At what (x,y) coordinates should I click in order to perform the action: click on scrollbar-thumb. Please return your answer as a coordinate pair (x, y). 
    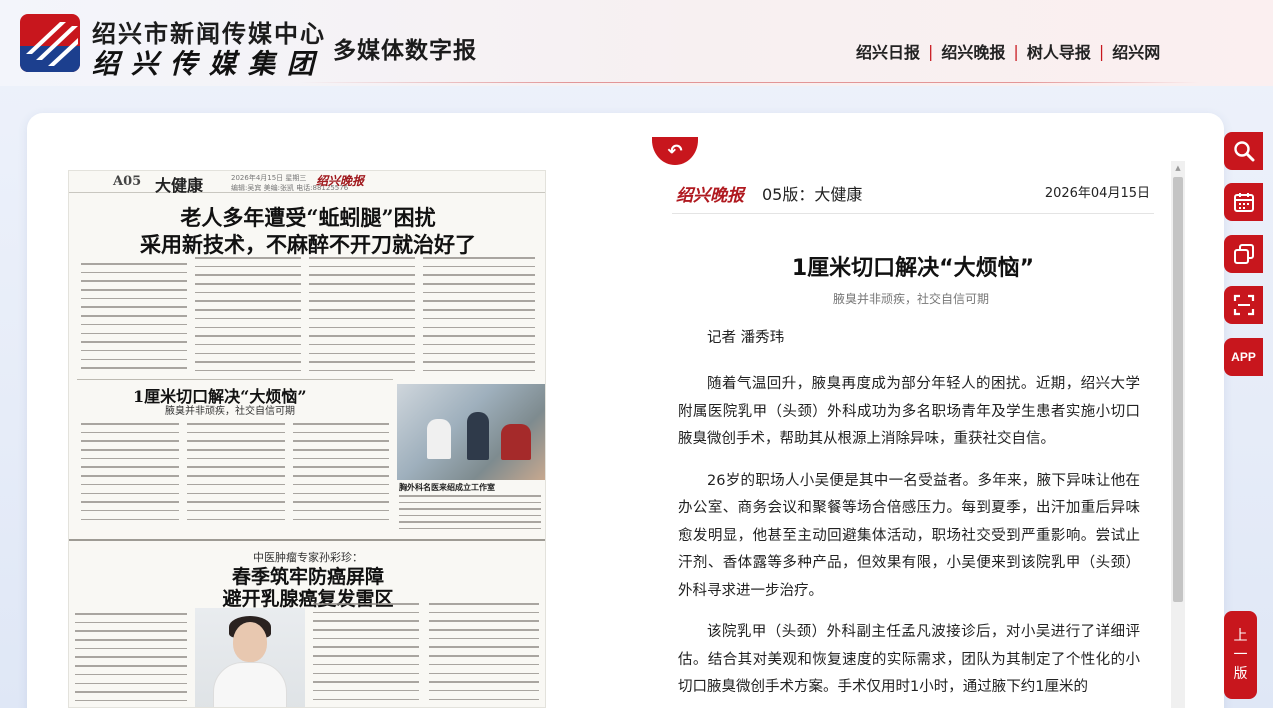
    Looking at the image, I should click on (1178, 389).